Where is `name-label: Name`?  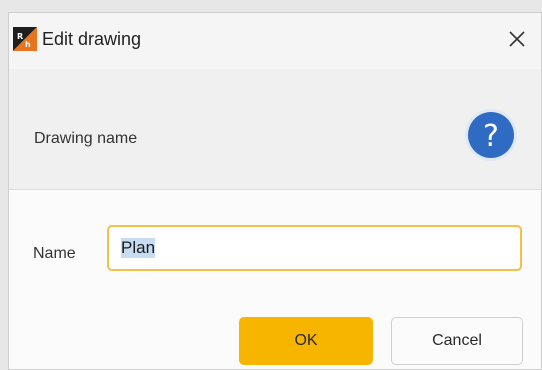
name-label: Name is located at coordinates (54, 253).